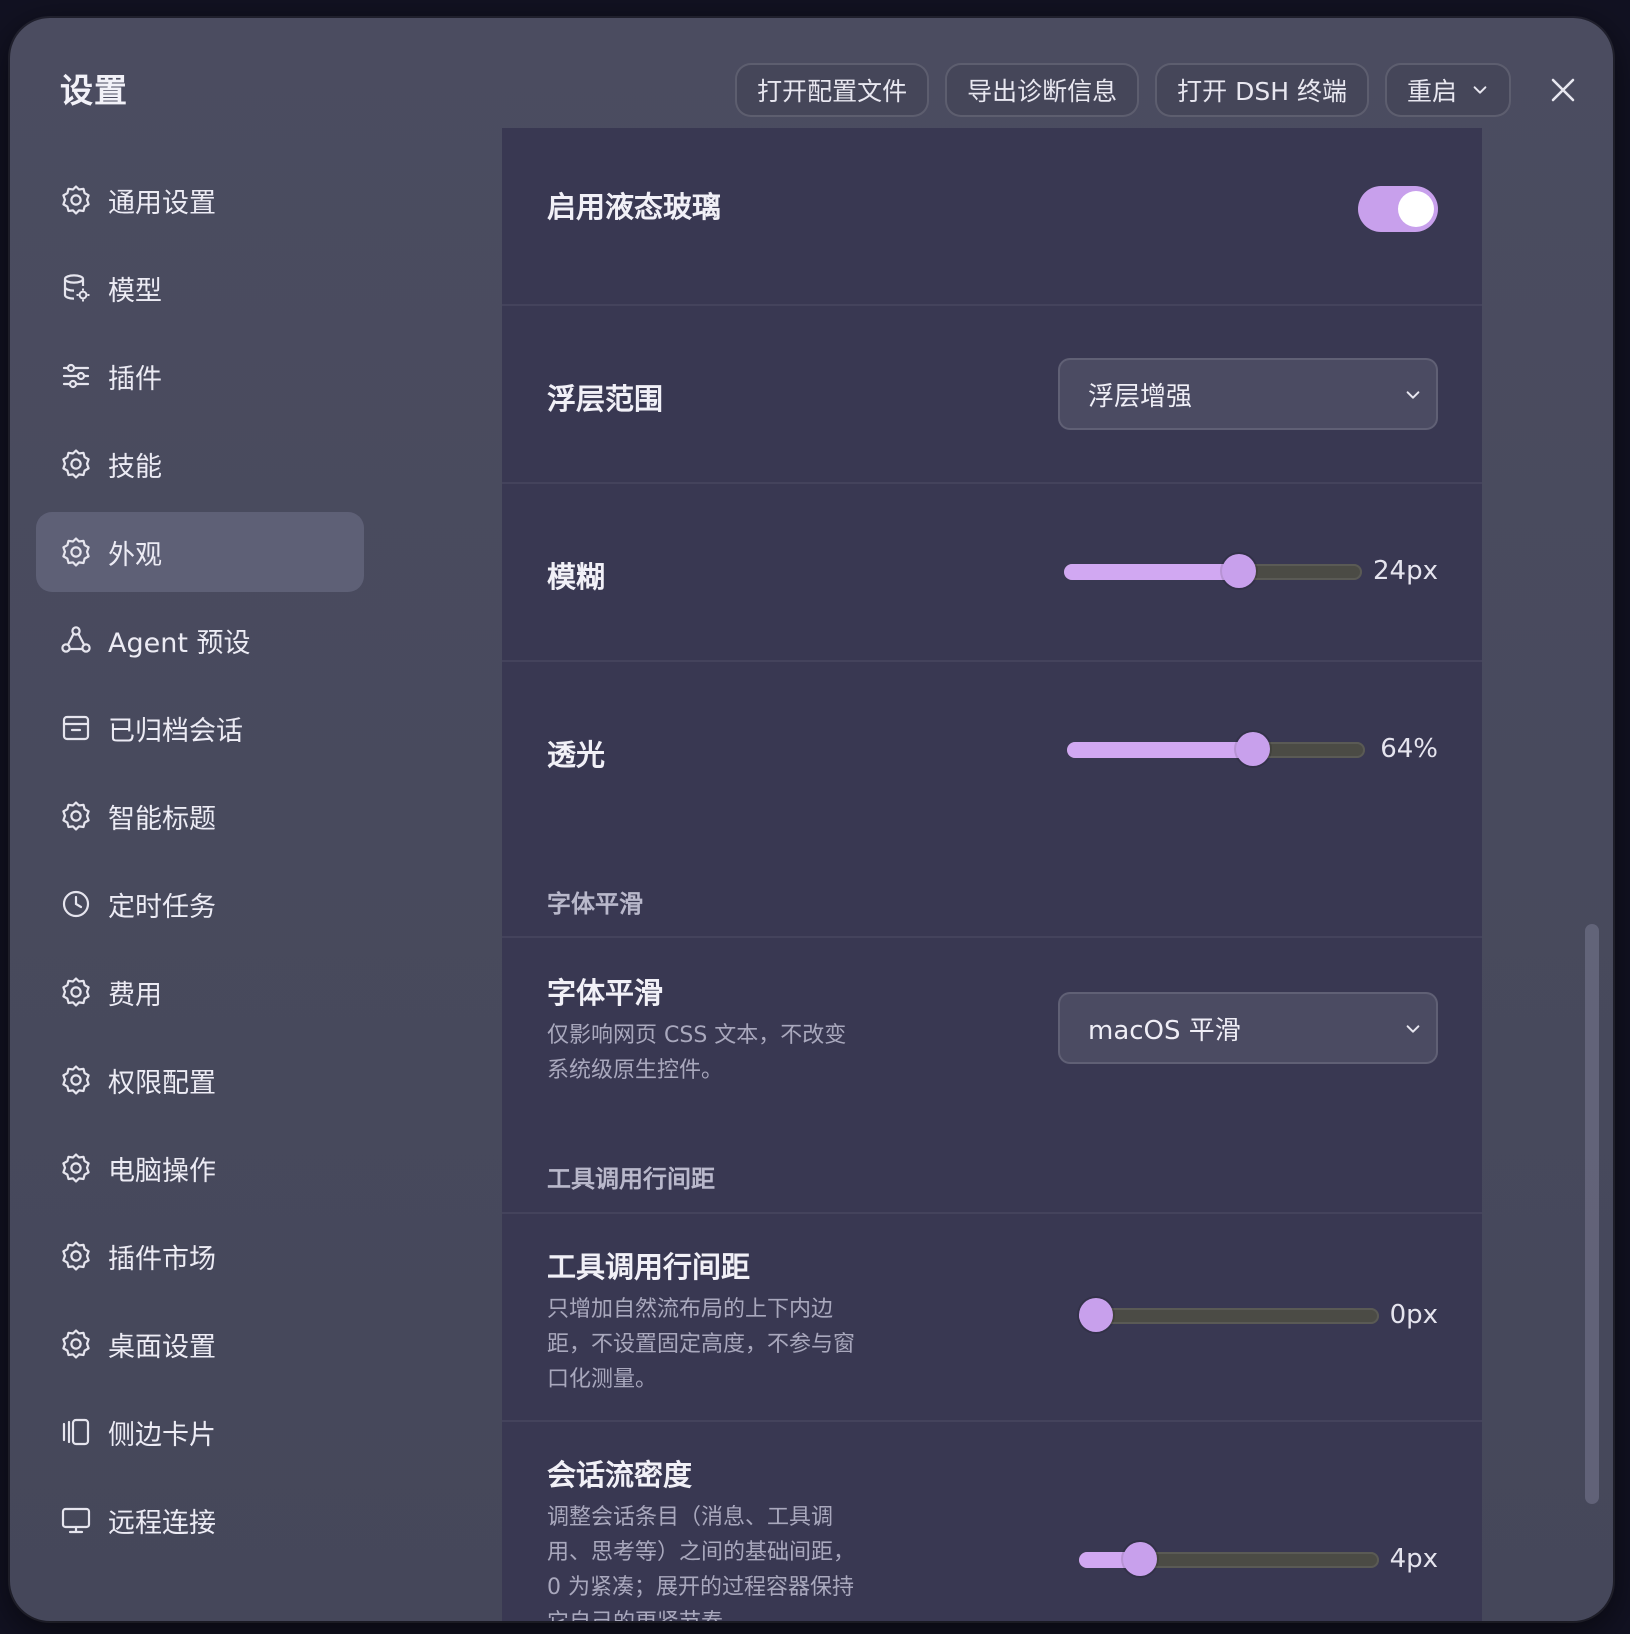 This screenshot has height=1634, width=1630. I want to click on archive-icon, so click(76, 728).